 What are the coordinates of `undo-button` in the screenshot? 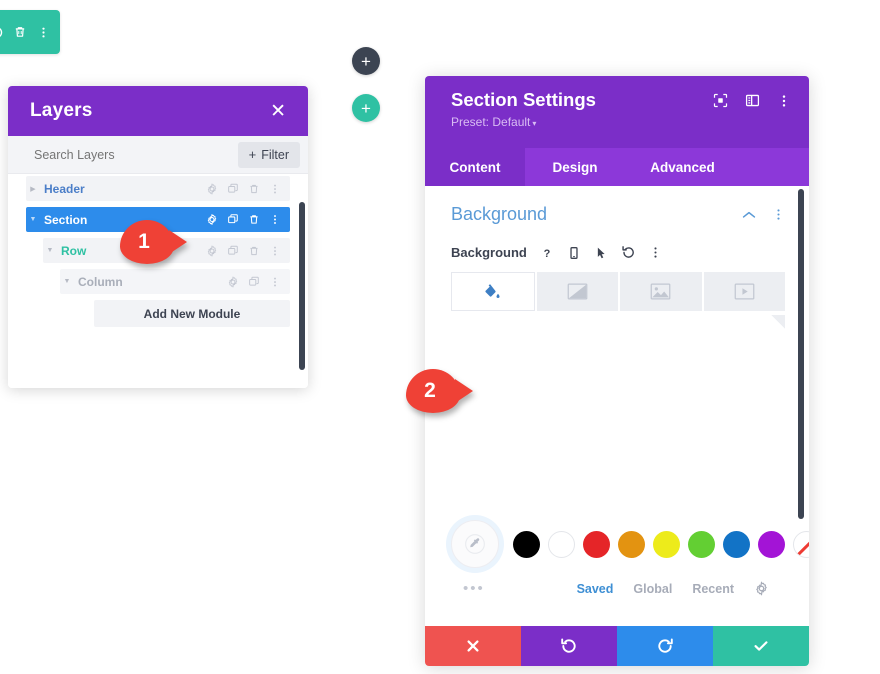 It's located at (569, 646).